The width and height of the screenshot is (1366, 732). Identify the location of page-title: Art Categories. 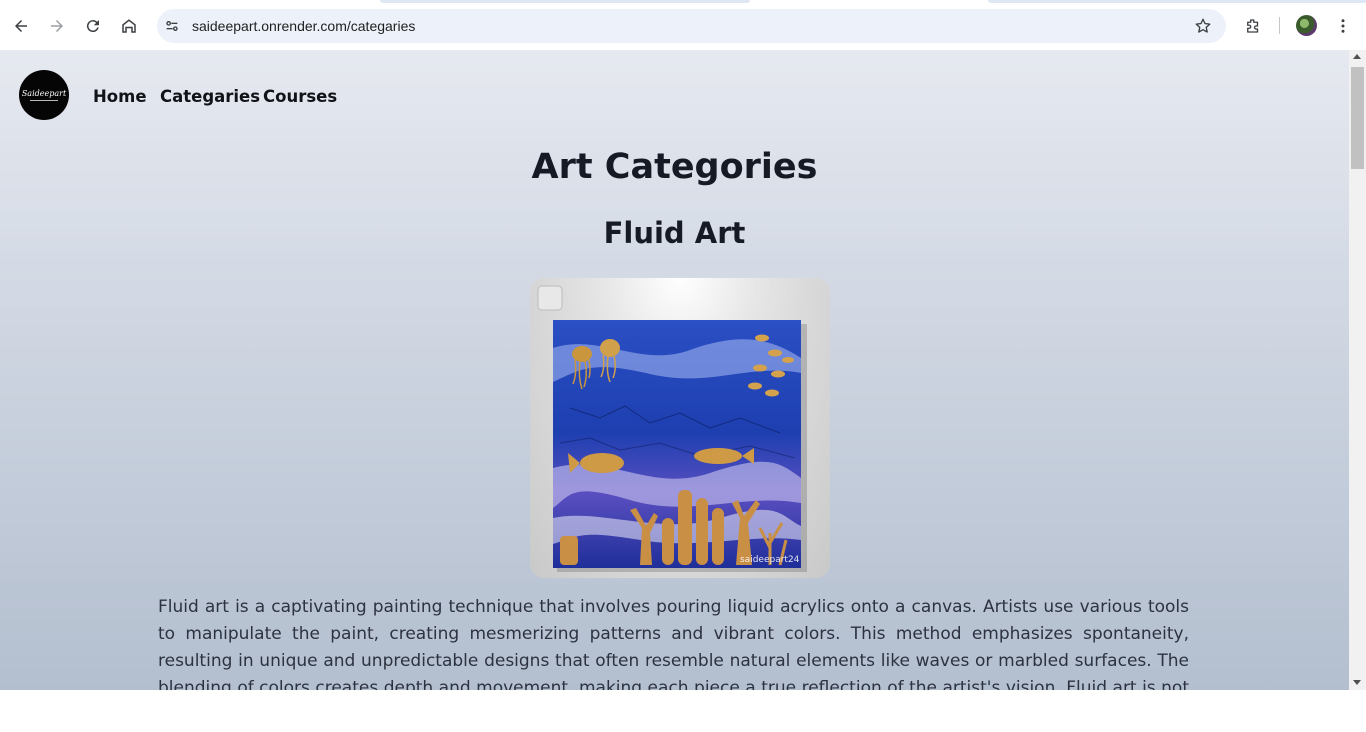
(674, 167).